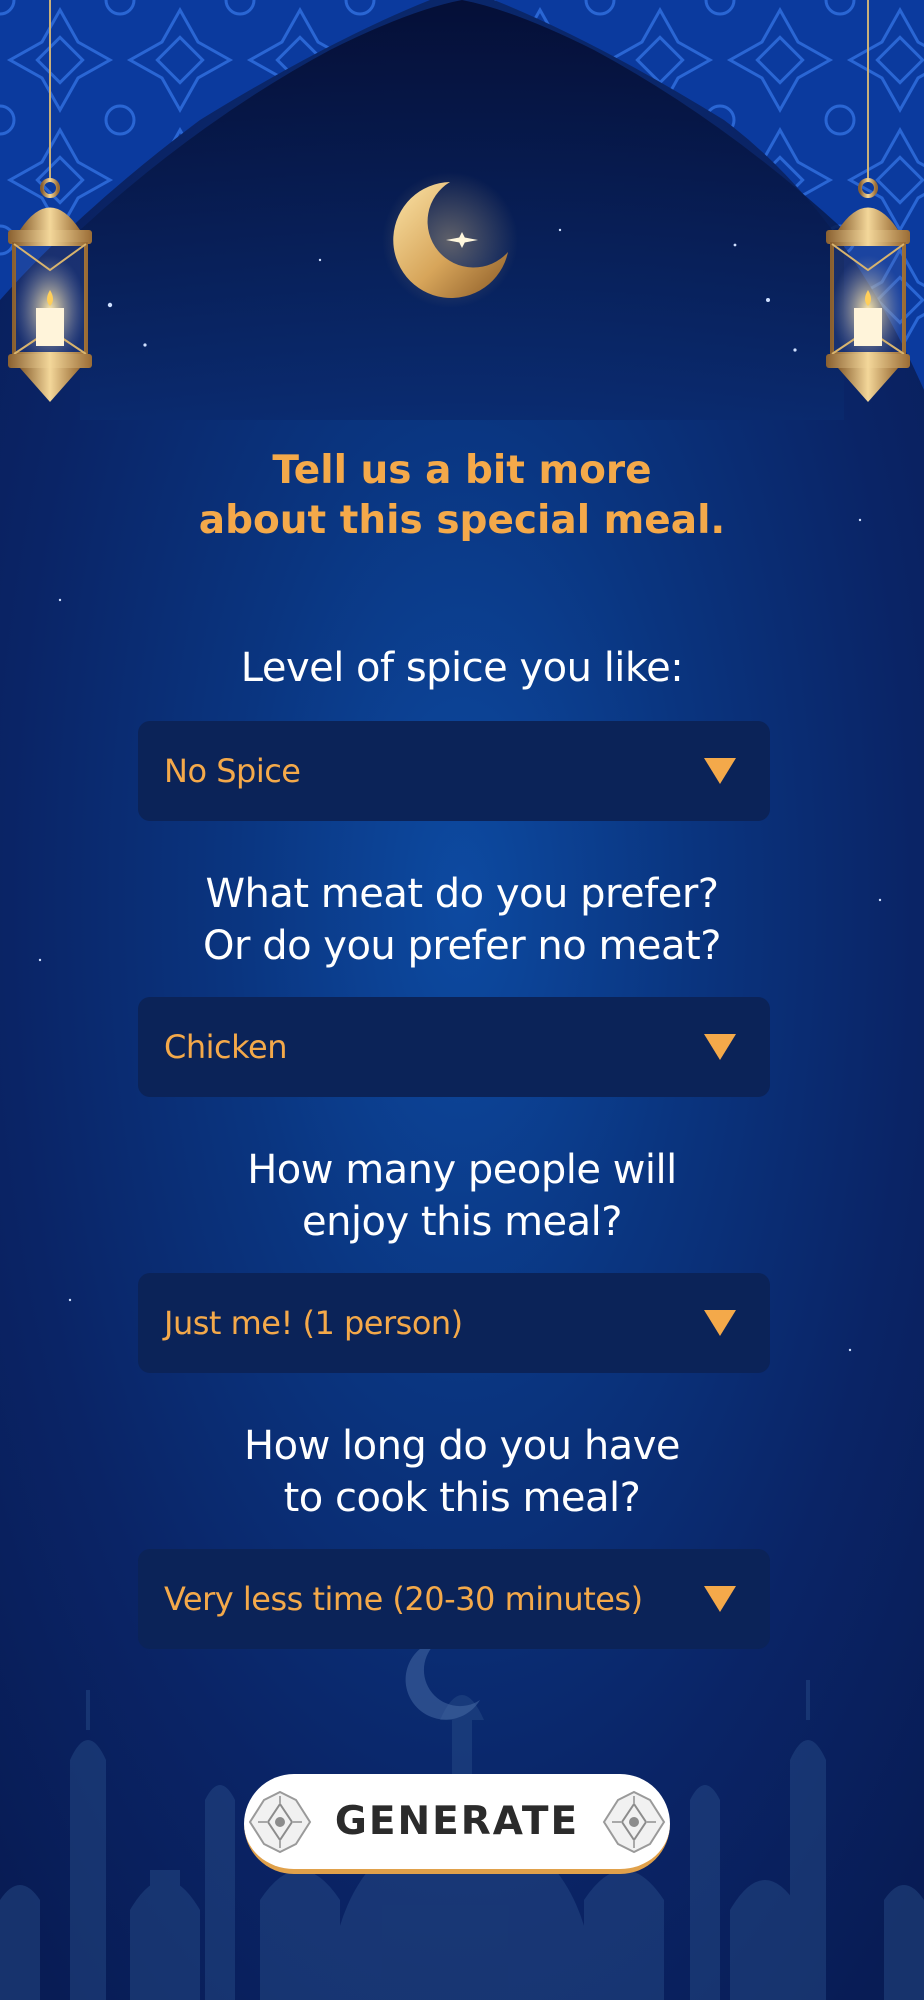  I want to click on generate-button: GENERATE, so click(457, 1824).